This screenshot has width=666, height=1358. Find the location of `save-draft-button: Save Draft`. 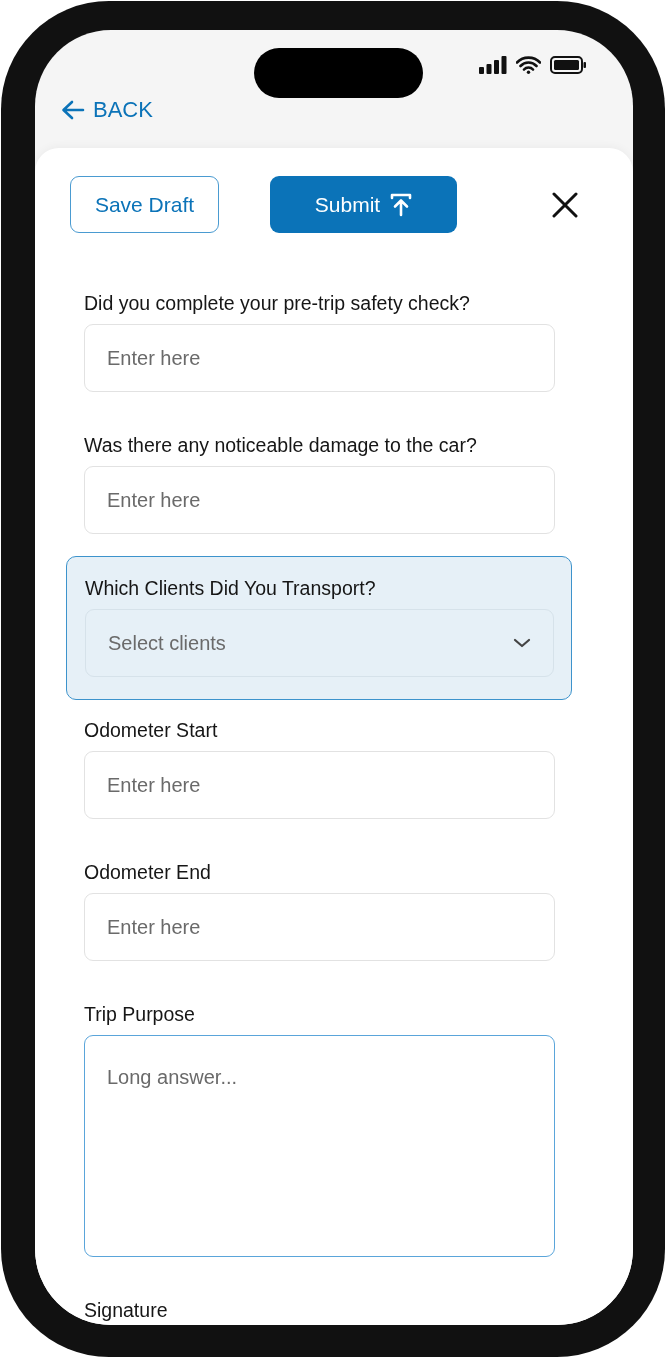

save-draft-button: Save Draft is located at coordinates (144, 204).